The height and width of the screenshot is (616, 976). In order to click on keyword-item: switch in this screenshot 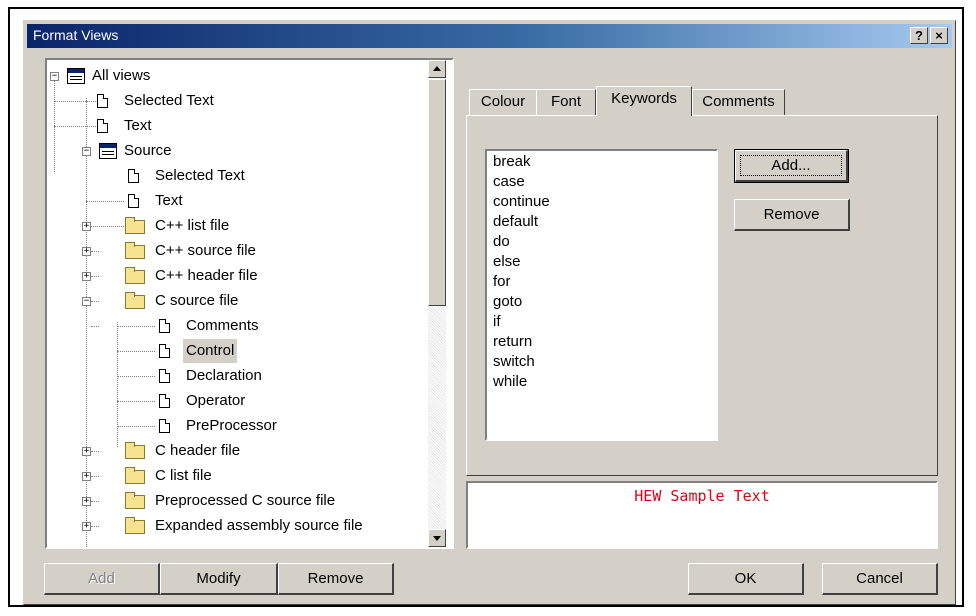, I will do `click(514, 362)`.